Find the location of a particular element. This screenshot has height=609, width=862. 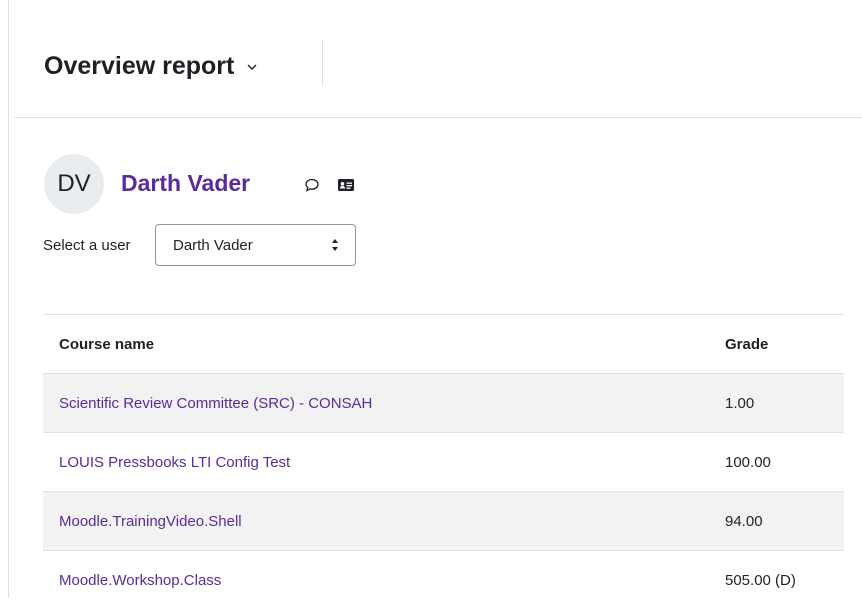

course-cell: LOUIS Pressbooks LTI Config Test is located at coordinates (376, 462).